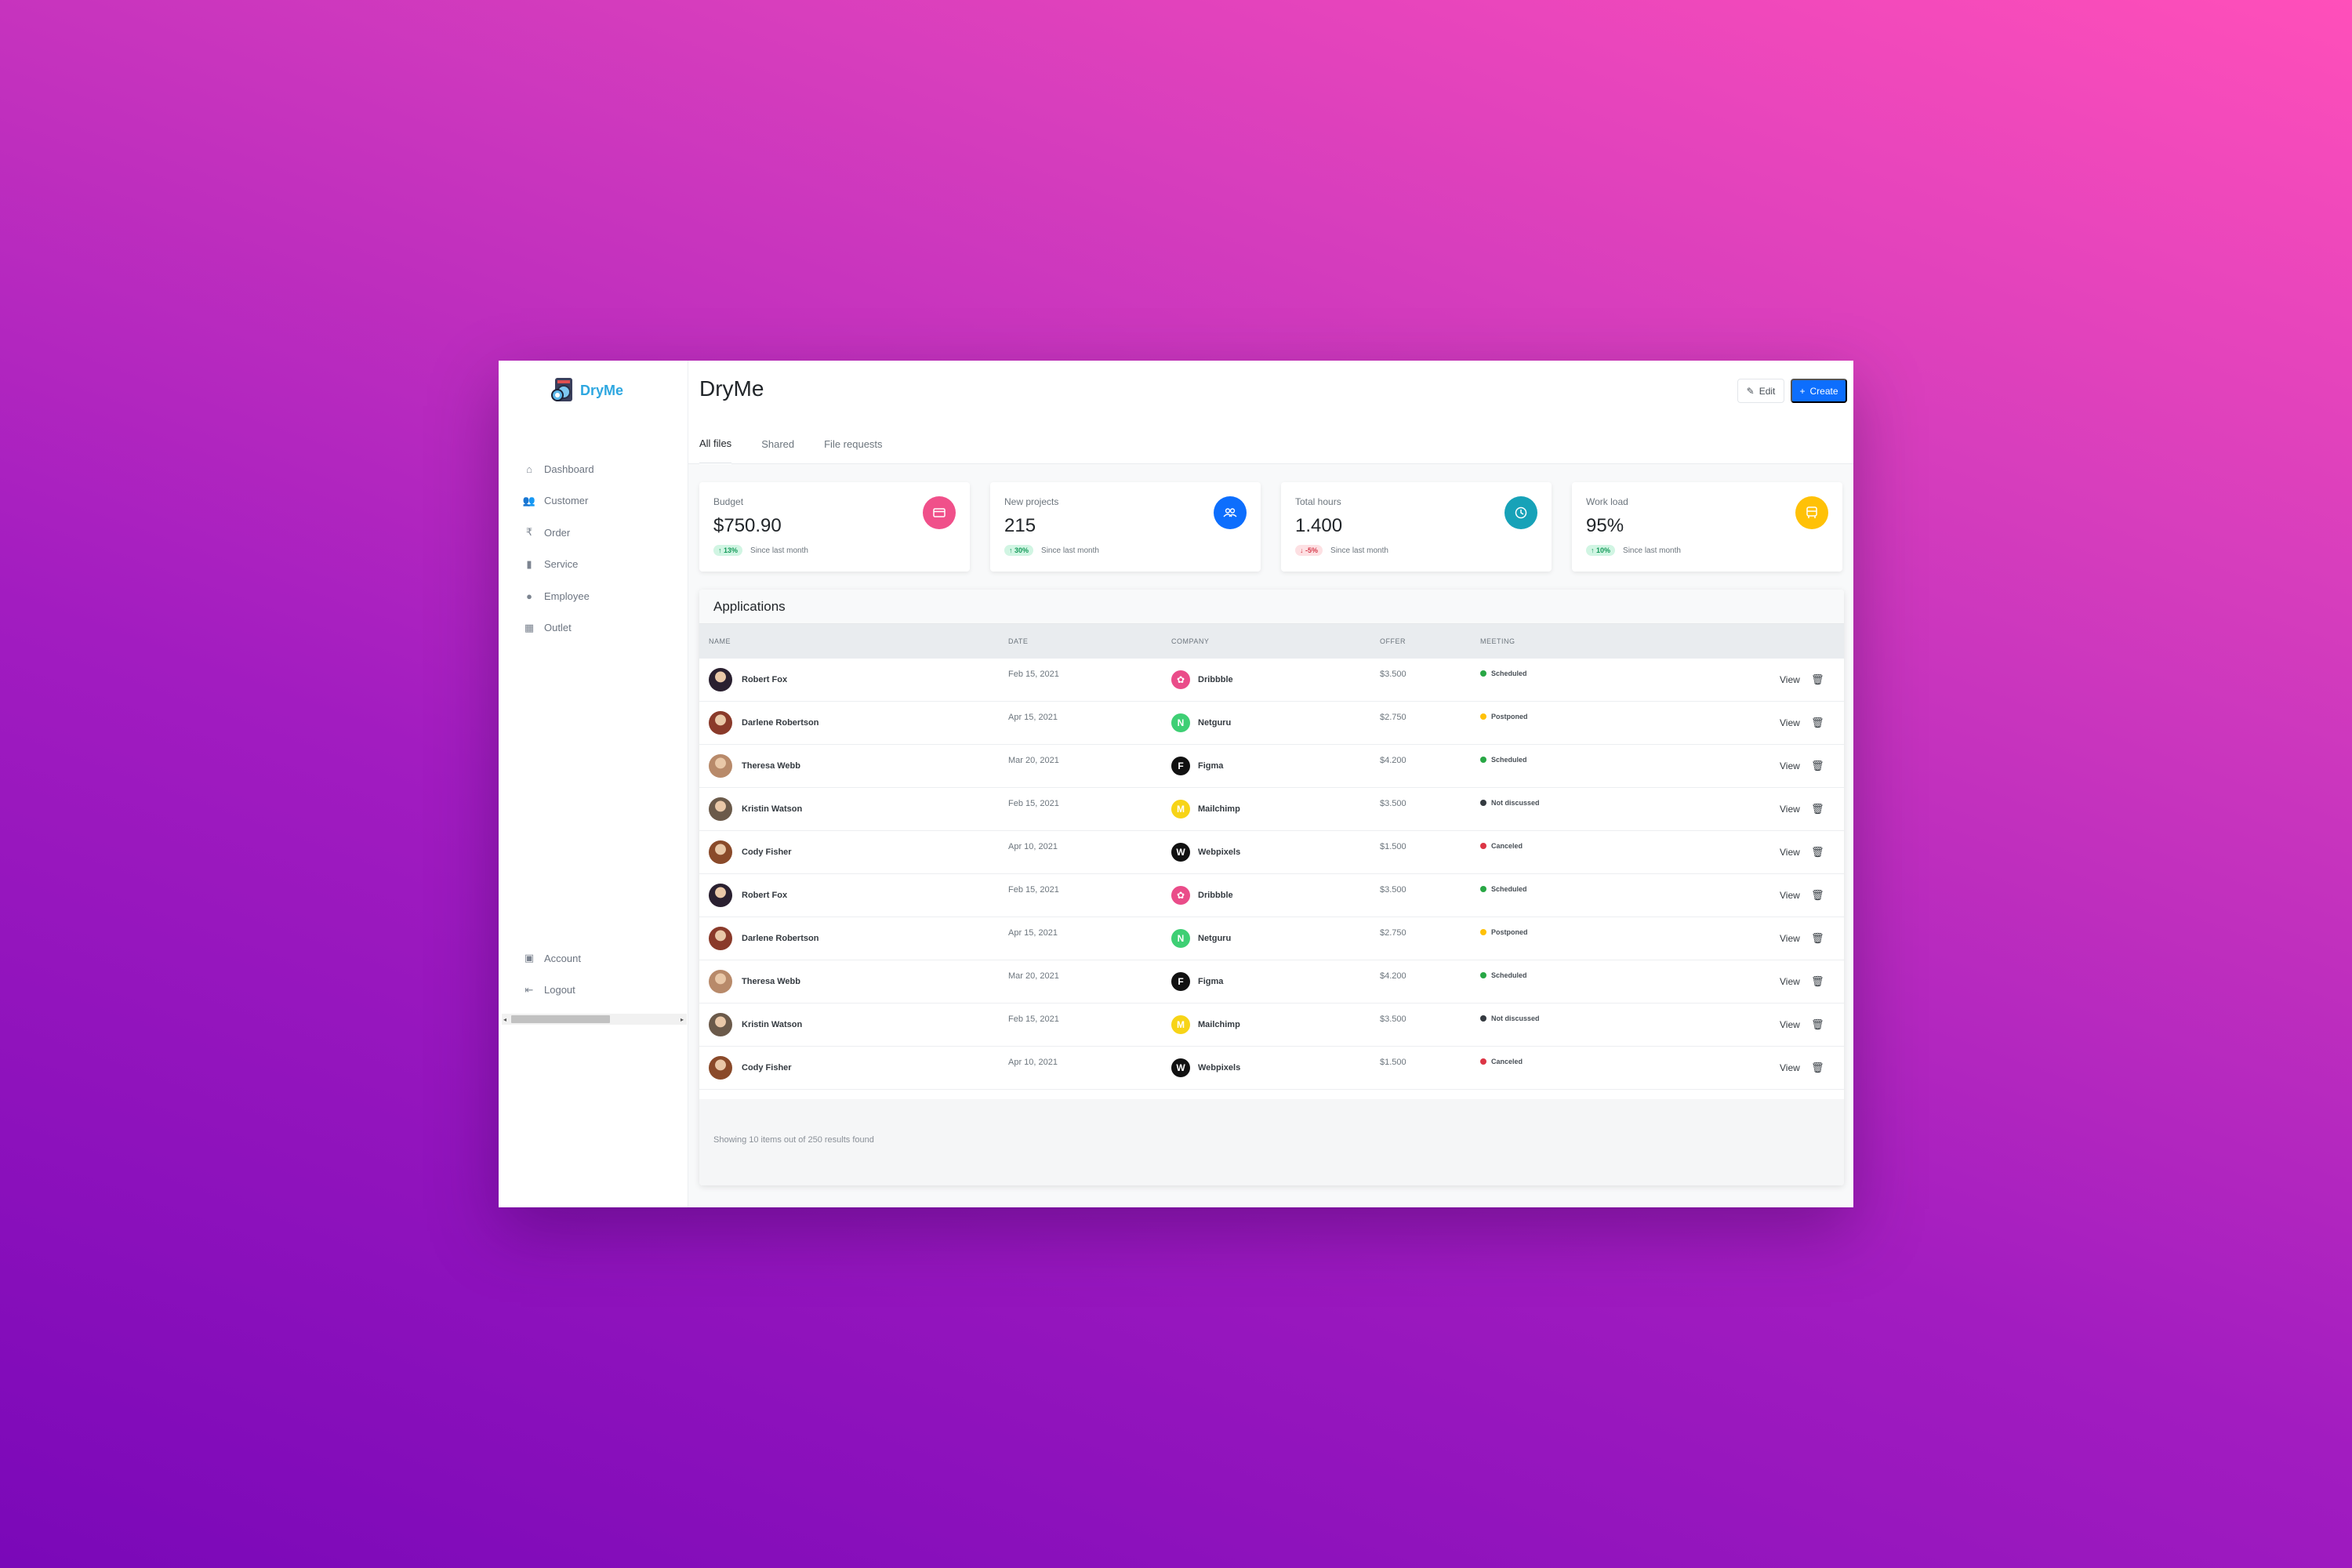  I want to click on tab-label: All files, so click(715, 443).